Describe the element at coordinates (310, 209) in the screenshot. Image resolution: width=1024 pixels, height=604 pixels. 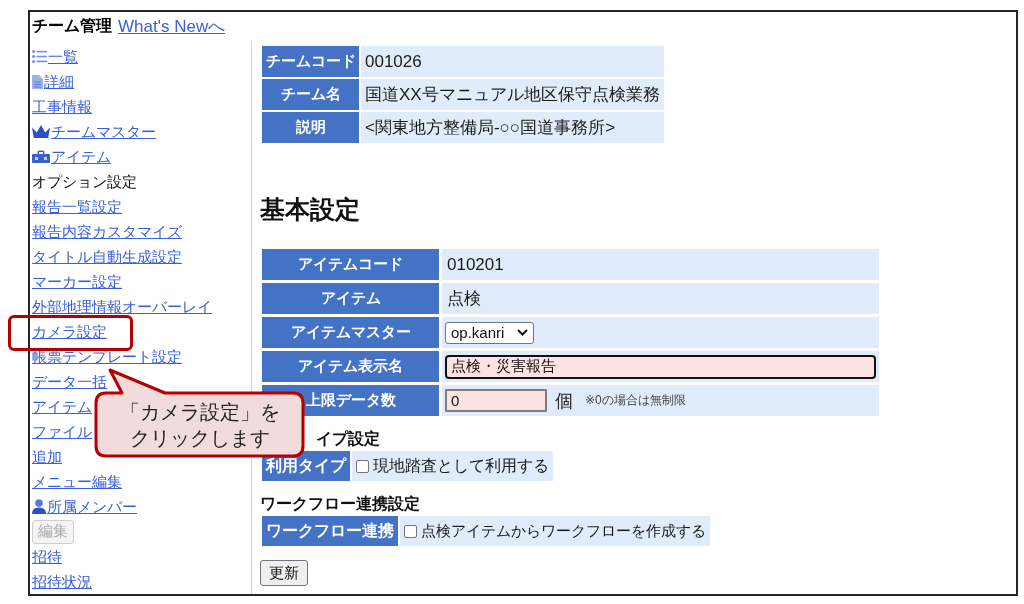
I see `section-title: 基本設定` at that location.